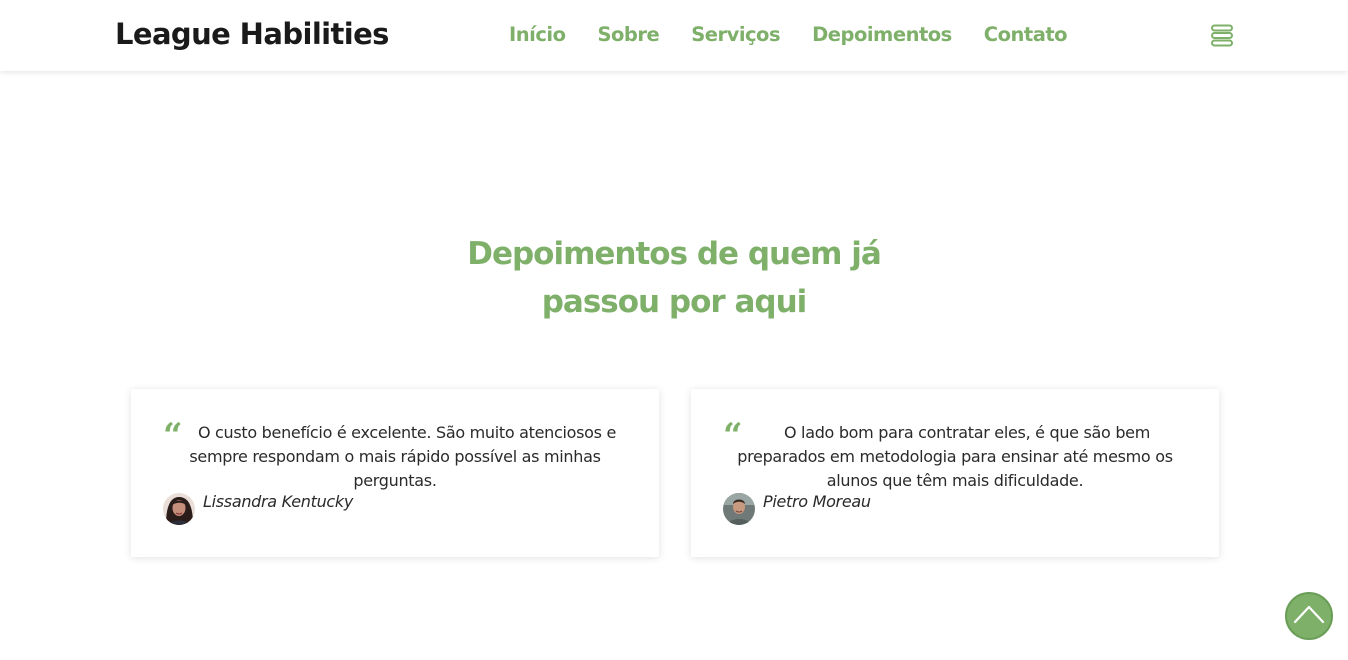 The image size is (1348, 660). Describe the element at coordinates (674, 254) in the screenshot. I see `section-title-line-1: Depoimentos de quem já` at that location.